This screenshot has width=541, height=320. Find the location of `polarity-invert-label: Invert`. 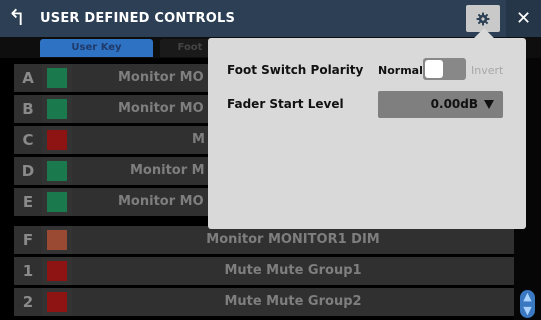

polarity-invert-label: Invert is located at coordinates (487, 70).